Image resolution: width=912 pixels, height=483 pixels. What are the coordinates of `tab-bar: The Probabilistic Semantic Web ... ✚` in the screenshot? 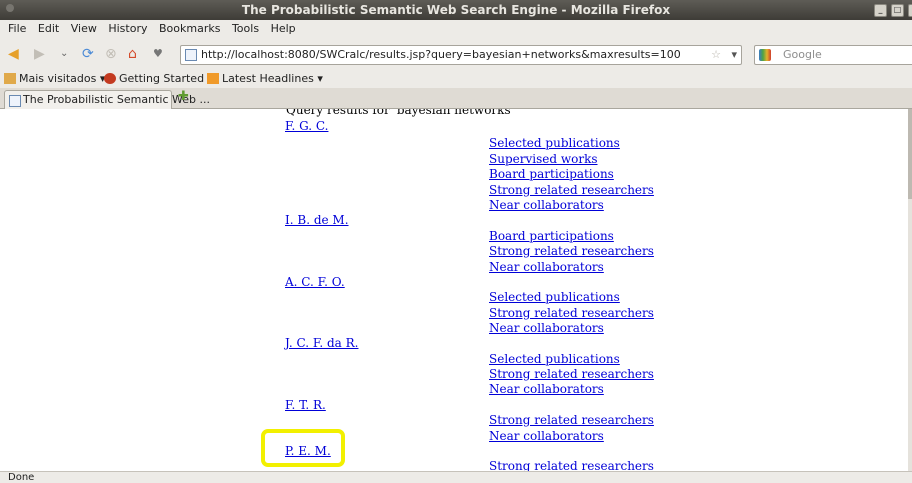 It's located at (456, 98).